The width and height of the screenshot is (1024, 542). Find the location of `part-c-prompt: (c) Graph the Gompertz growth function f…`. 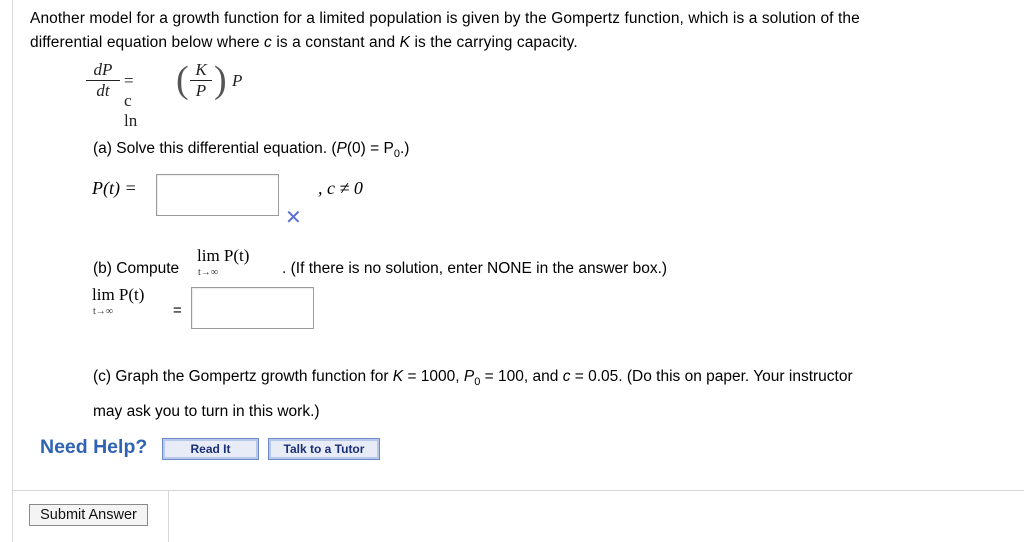

part-c-prompt: (c) Graph the Gompertz growth function f… is located at coordinates (473, 394).